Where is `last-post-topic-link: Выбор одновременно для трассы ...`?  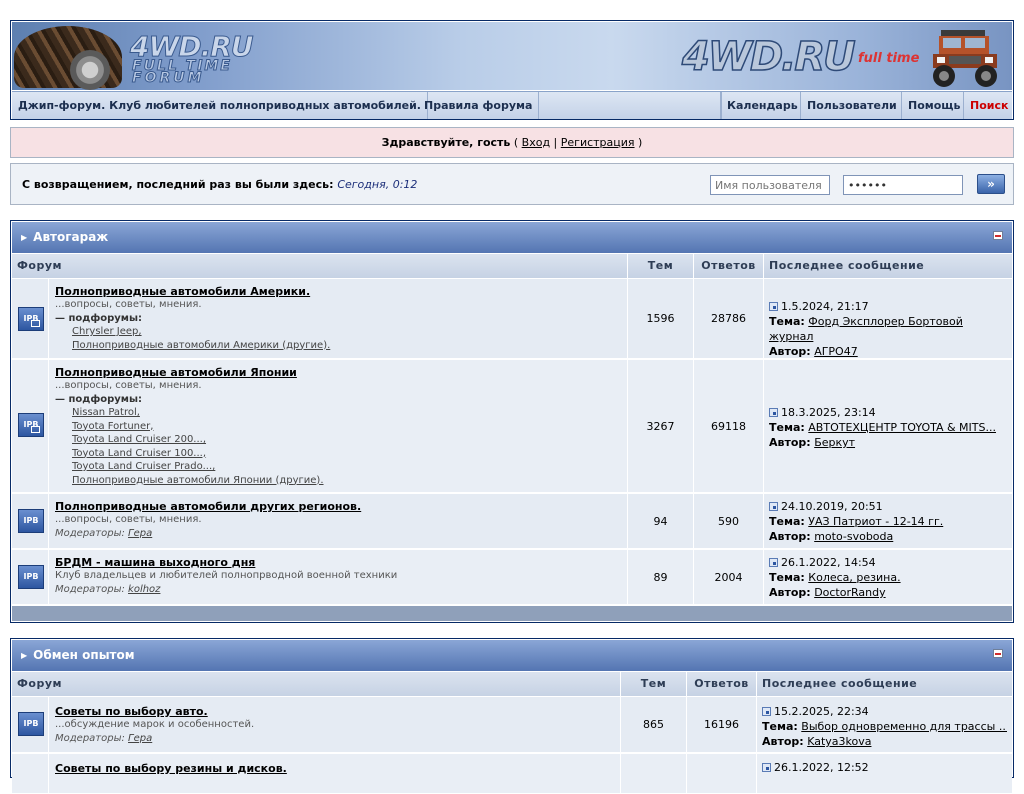 last-post-topic-link: Выбор одновременно для трассы ... is located at coordinates (904, 726).